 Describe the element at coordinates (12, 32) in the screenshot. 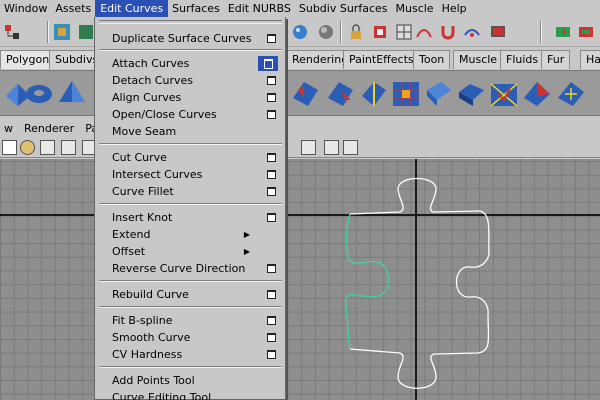

I see `select-by-hierarchy-icon` at that location.